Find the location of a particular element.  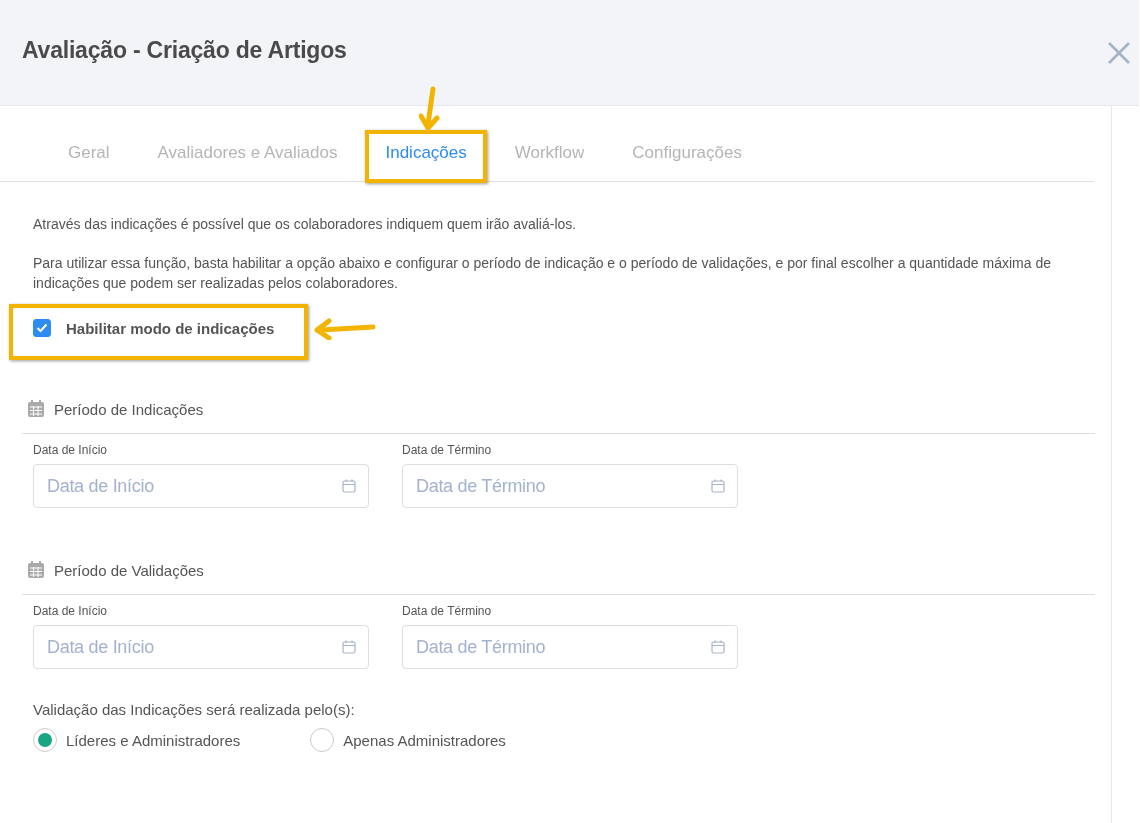

checkbox is located at coordinates (42, 328).